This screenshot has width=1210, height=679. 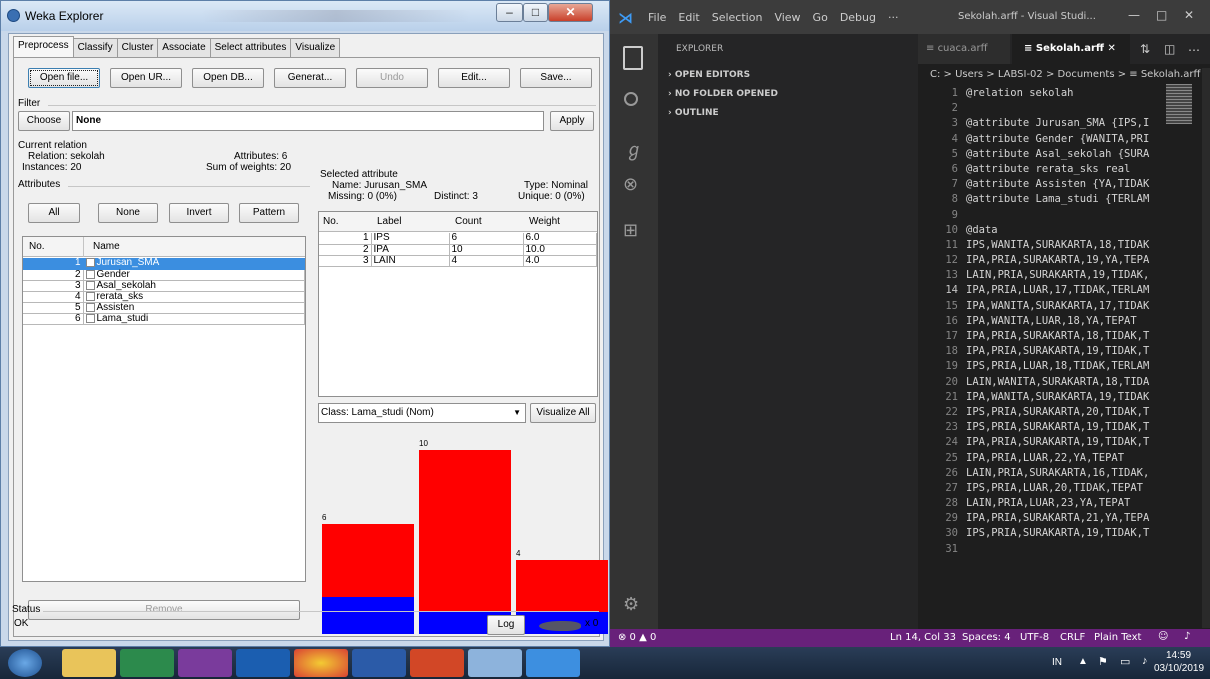 I want to click on code-line: 4 @attribute Gender {WANITA,PRI, so click(x=1034, y=139).